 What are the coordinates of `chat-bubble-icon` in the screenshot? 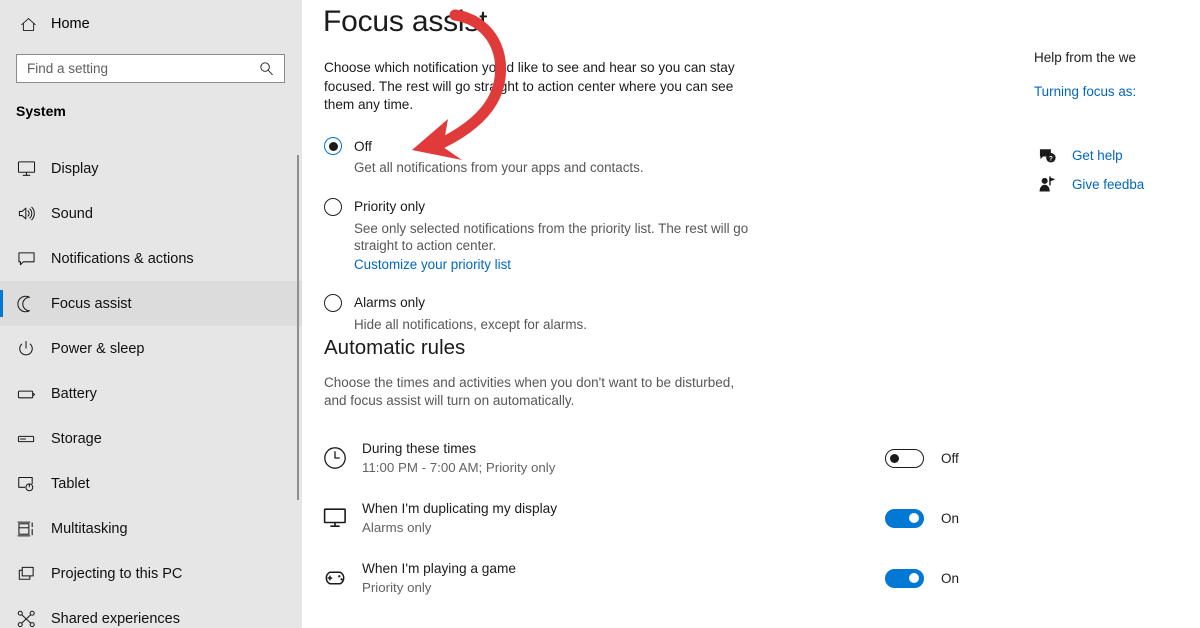 It's located at (29, 259).